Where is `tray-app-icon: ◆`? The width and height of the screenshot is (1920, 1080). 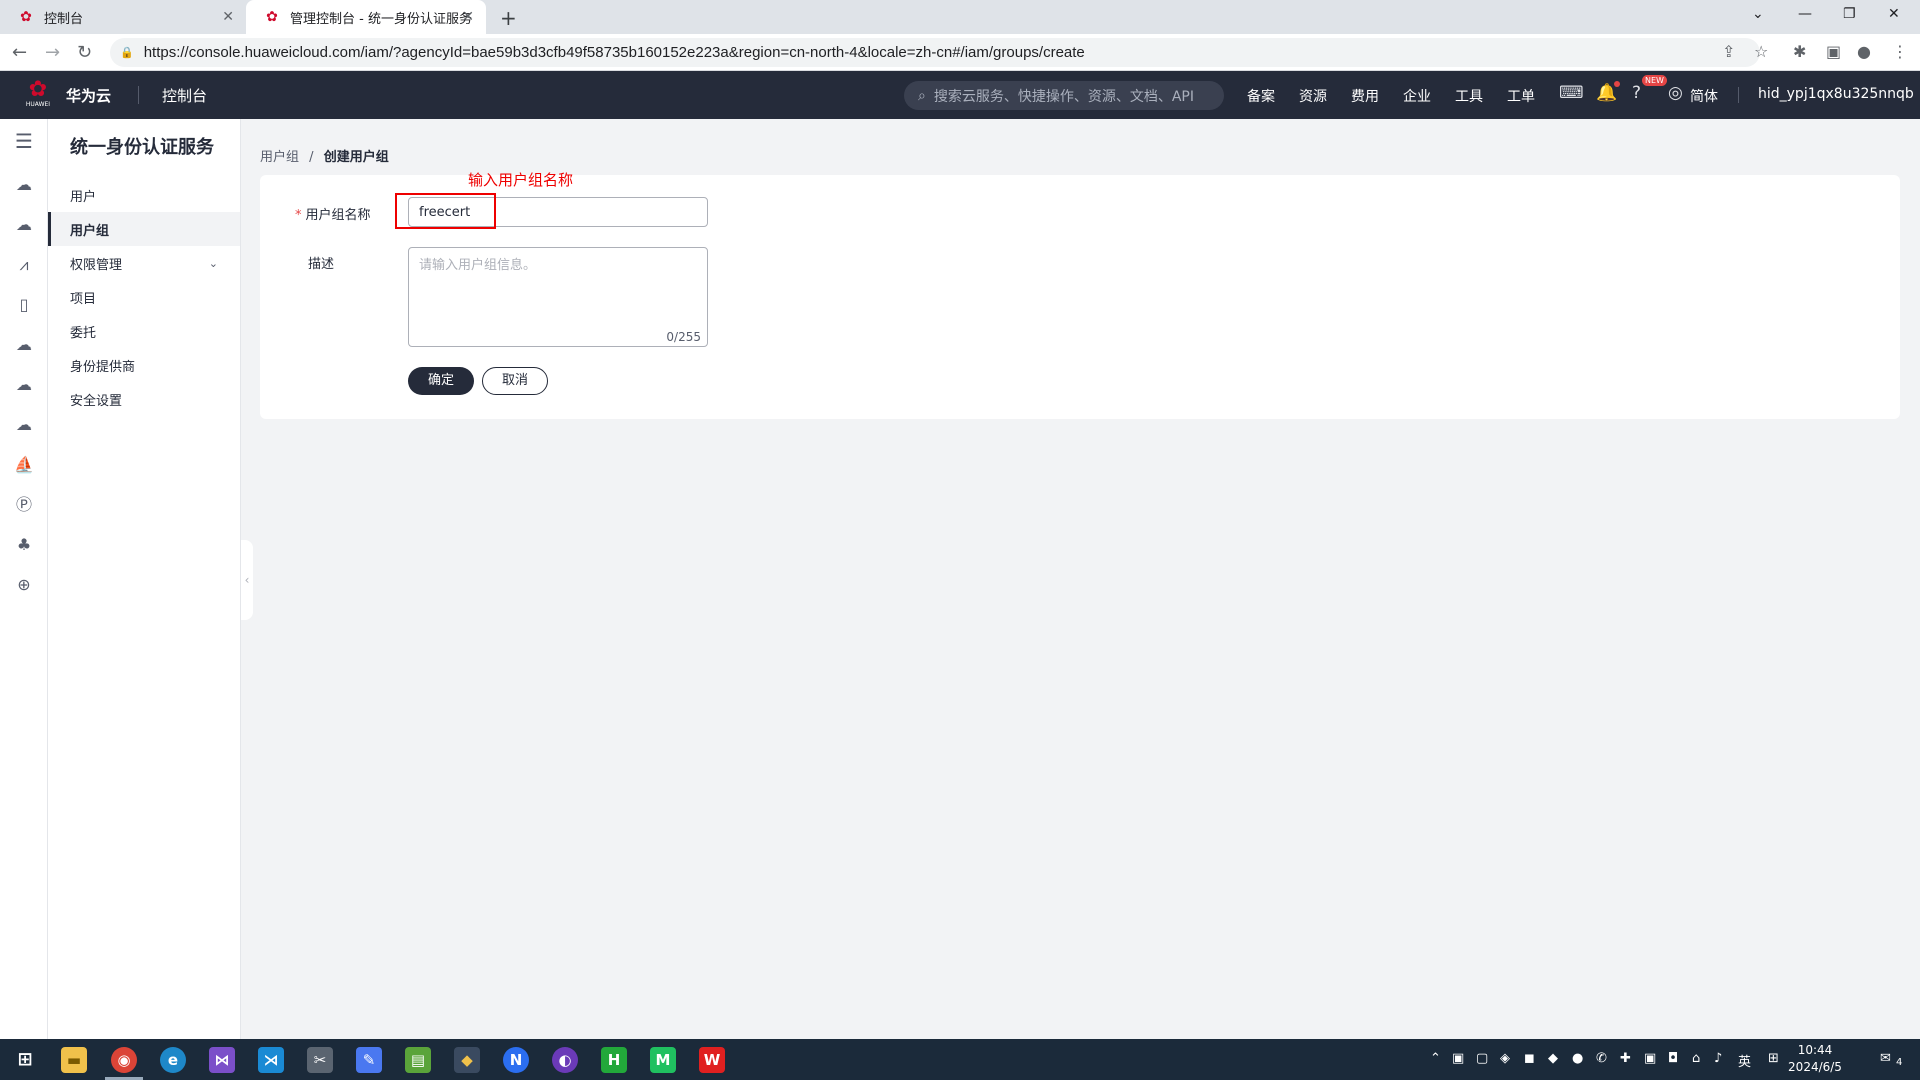
tray-app-icon: ◆ is located at coordinates (1553, 1058).